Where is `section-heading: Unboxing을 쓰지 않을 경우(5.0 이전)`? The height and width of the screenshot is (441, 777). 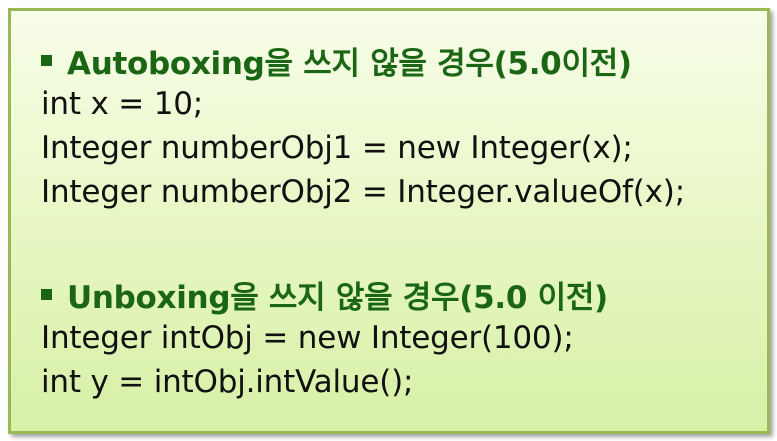
section-heading: Unboxing을 쓰지 않을 경우(5.0 이전) is located at coordinates (324, 294).